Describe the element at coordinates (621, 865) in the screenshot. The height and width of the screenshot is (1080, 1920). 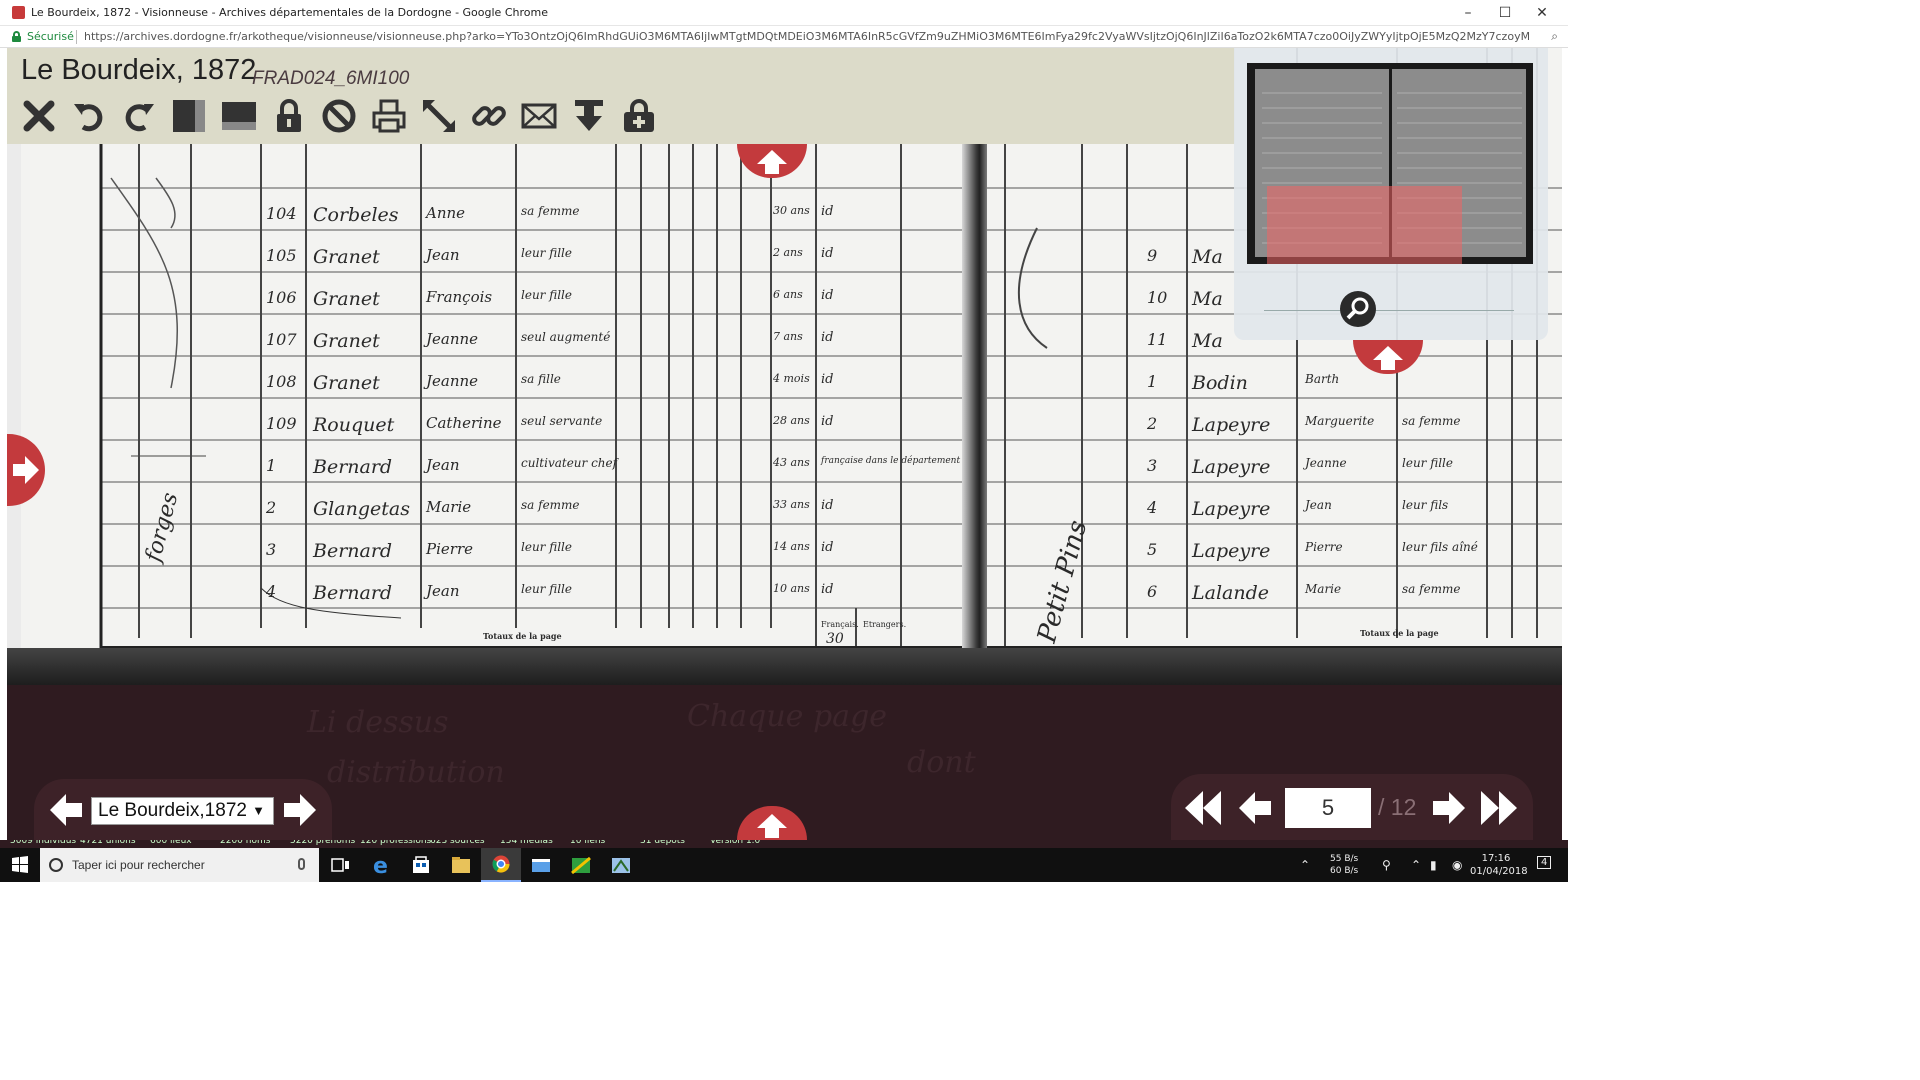
I see `map-app-icon` at that location.